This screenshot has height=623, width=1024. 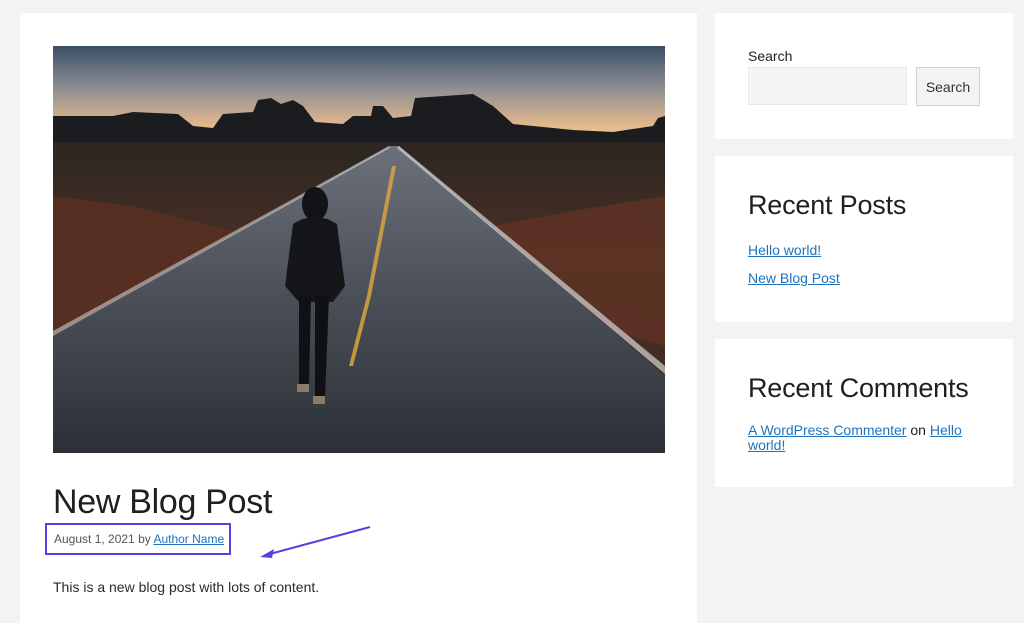 What do you see at coordinates (94, 539) in the screenshot?
I see `post-date: August 1, 2021` at bounding box center [94, 539].